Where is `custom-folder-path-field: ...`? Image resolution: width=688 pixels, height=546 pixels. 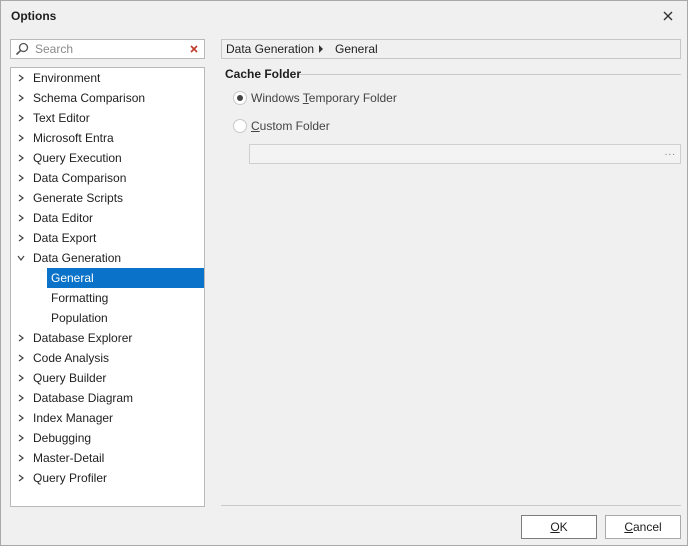 custom-folder-path-field: ... is located at coordinates (465, 154).